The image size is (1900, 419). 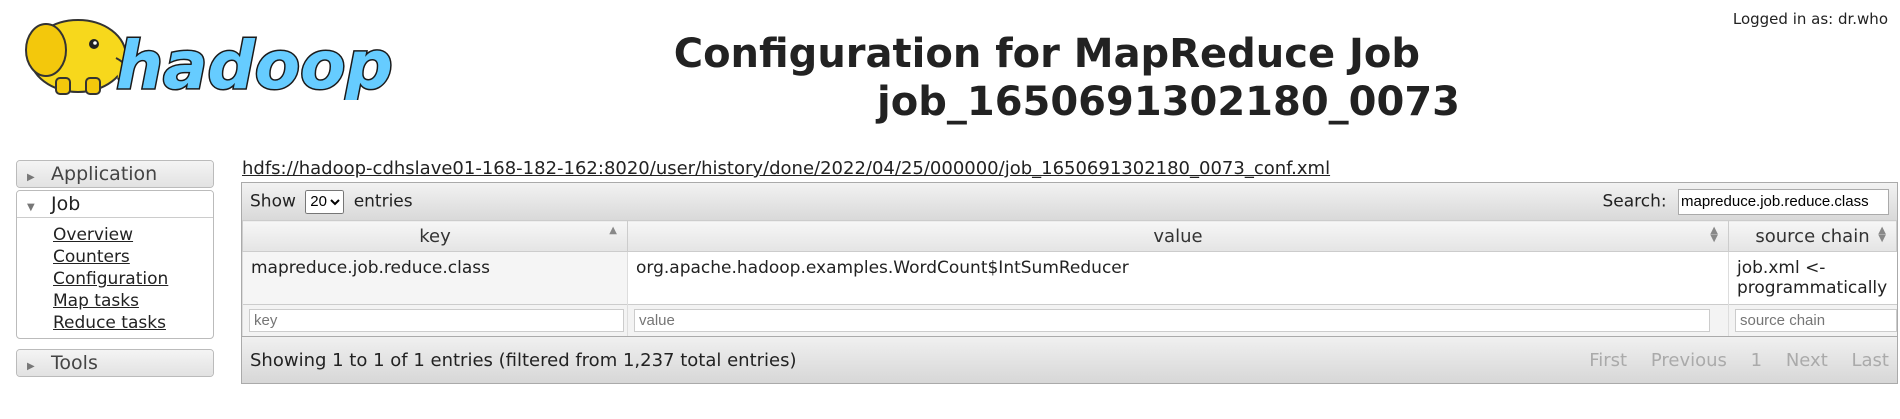 I want to click on page-size-control: Show 20 entries, so click(x=331, y=201).